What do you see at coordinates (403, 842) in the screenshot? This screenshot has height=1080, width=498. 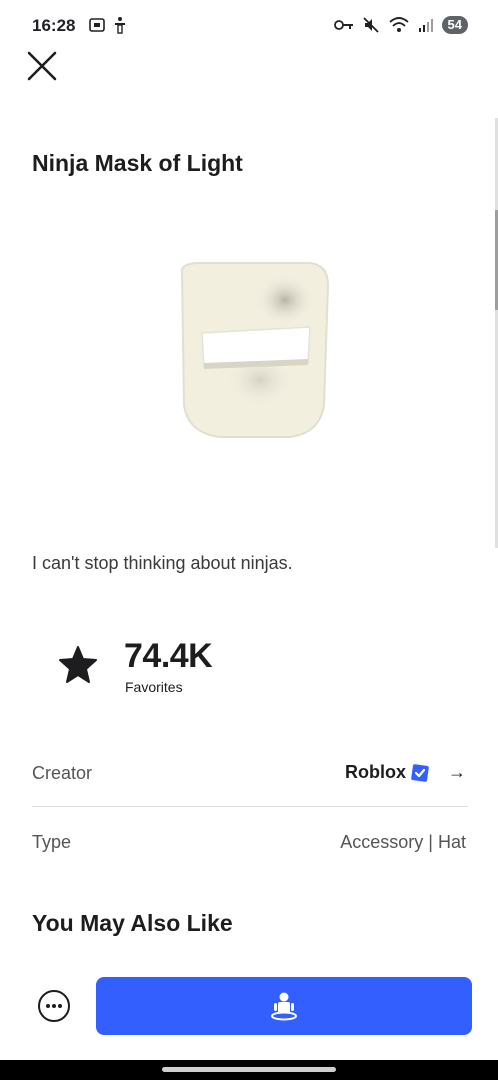 I see `type-value: Accessory | Hat` at bounding box center [403, 842].